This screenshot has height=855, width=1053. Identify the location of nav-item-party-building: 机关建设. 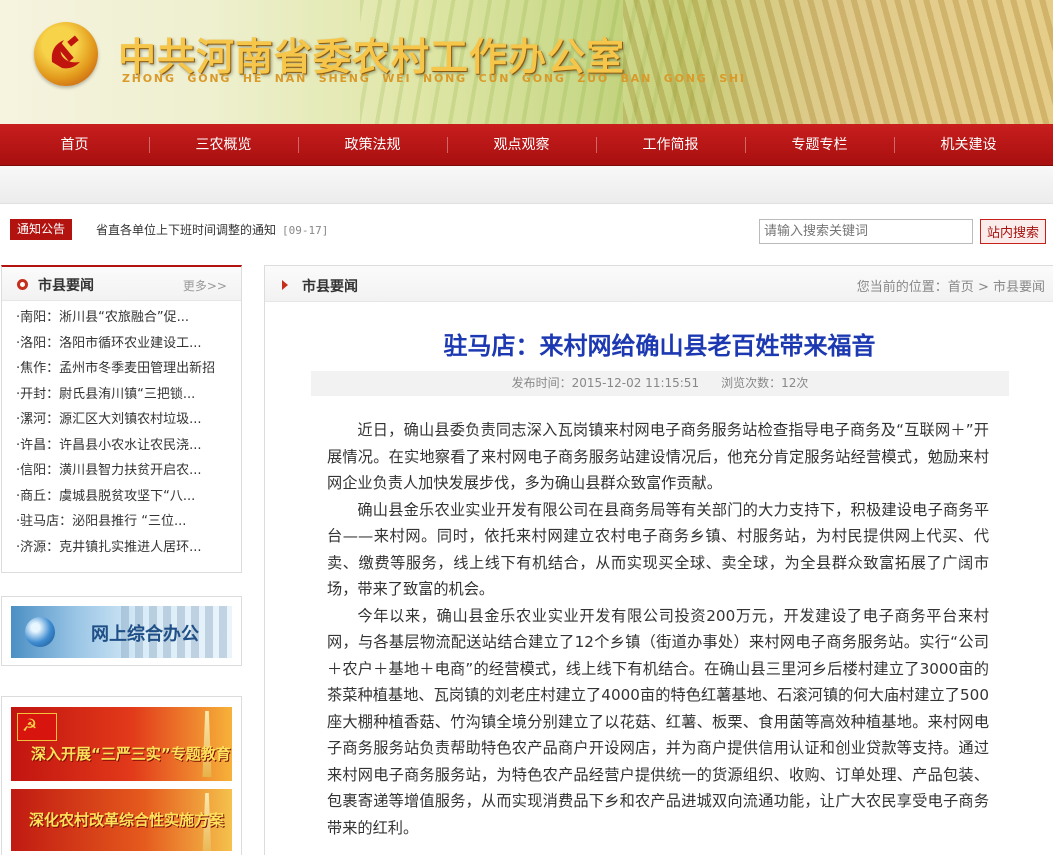
(968, 145).